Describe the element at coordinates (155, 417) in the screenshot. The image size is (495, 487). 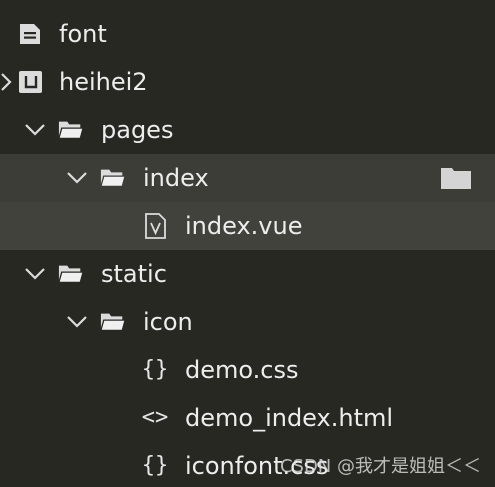
I see `html-tag-icon: <>` at that location.